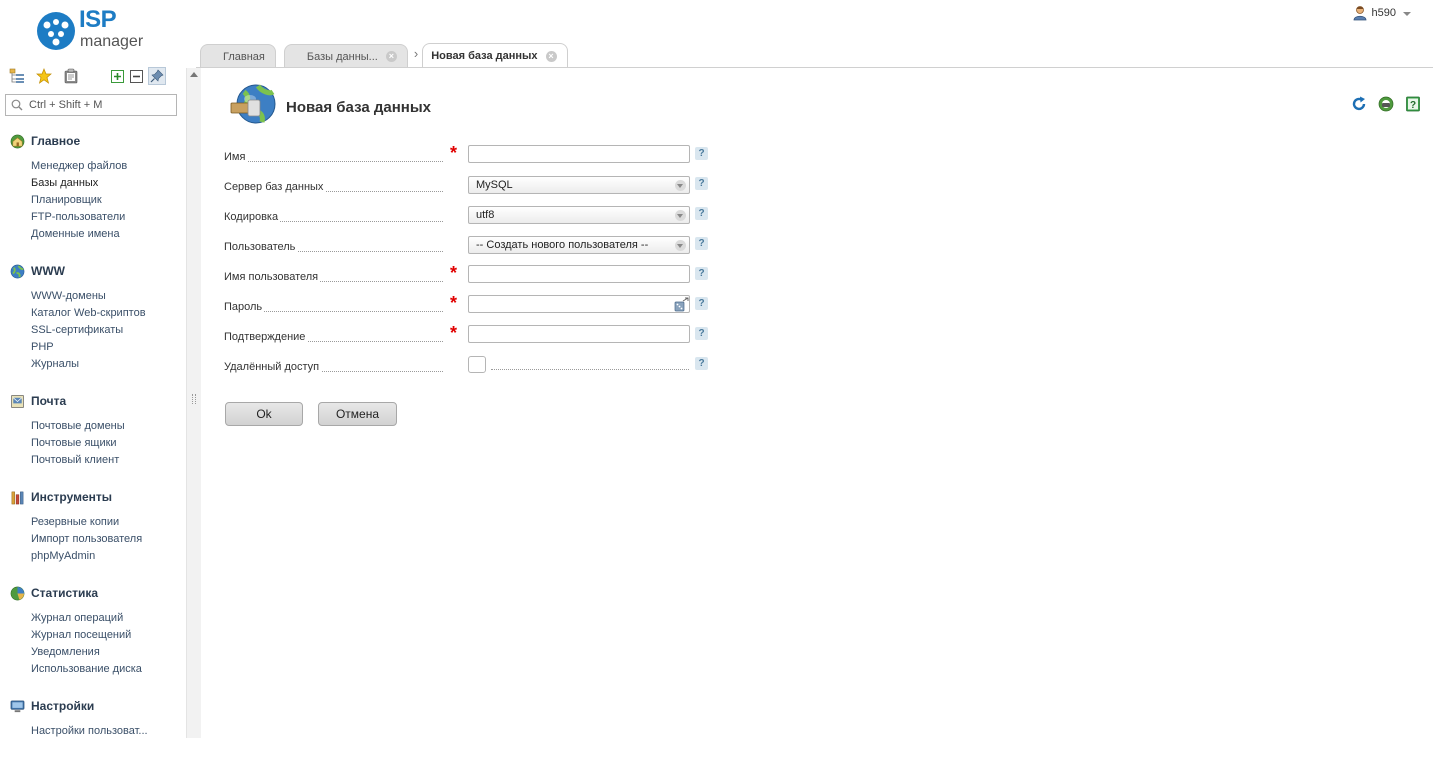 The width and height of the screenshot is (1433, 757). I want to click on menu-group-title: Инструменты, so click(72, 497).